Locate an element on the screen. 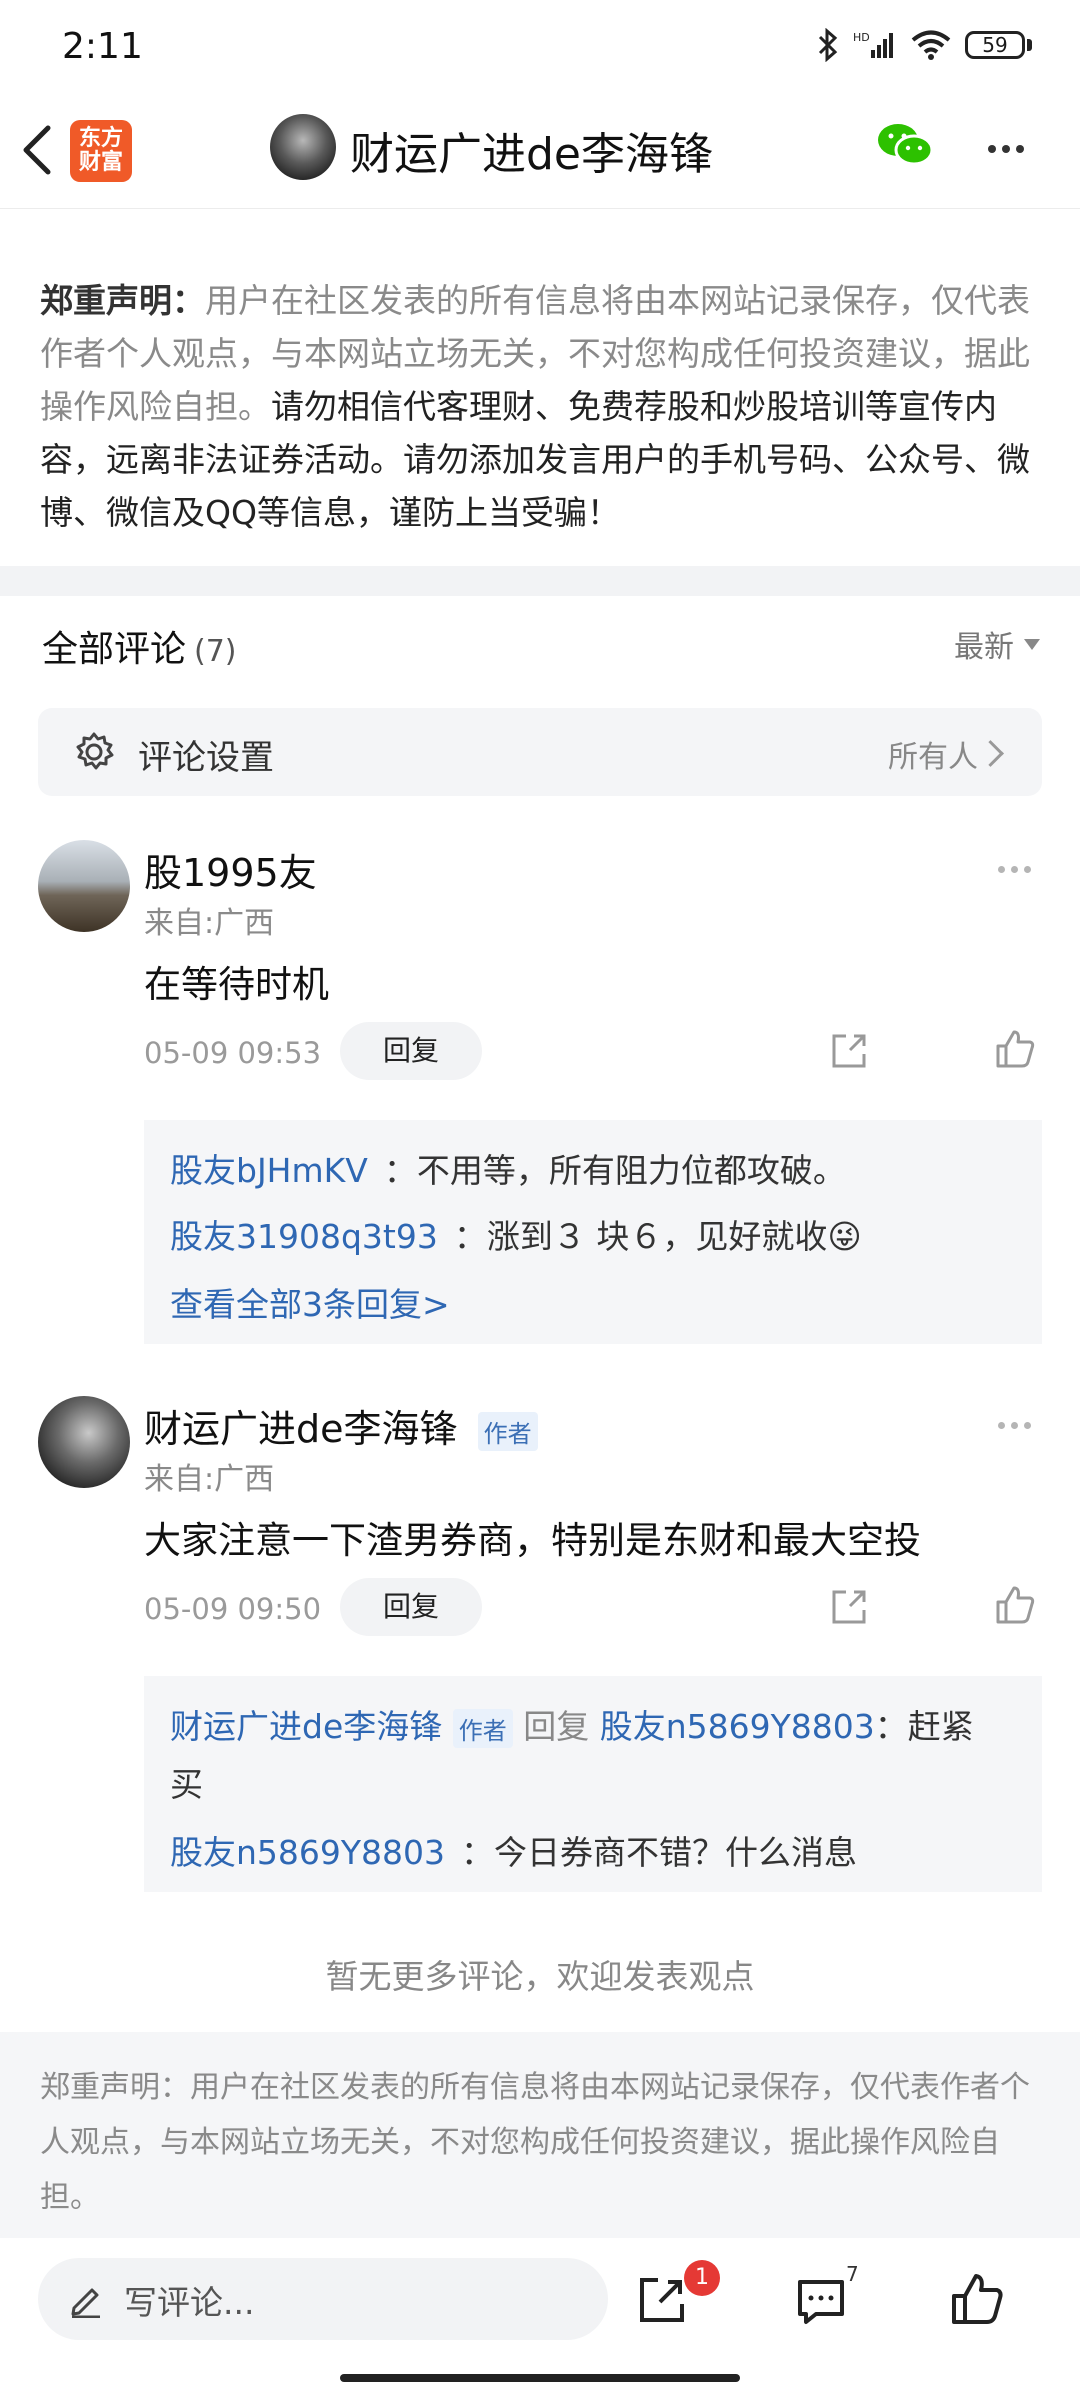  reply-text: ：涨到３ 块６，见好就收😜 is located at coordinates (657, 1236).